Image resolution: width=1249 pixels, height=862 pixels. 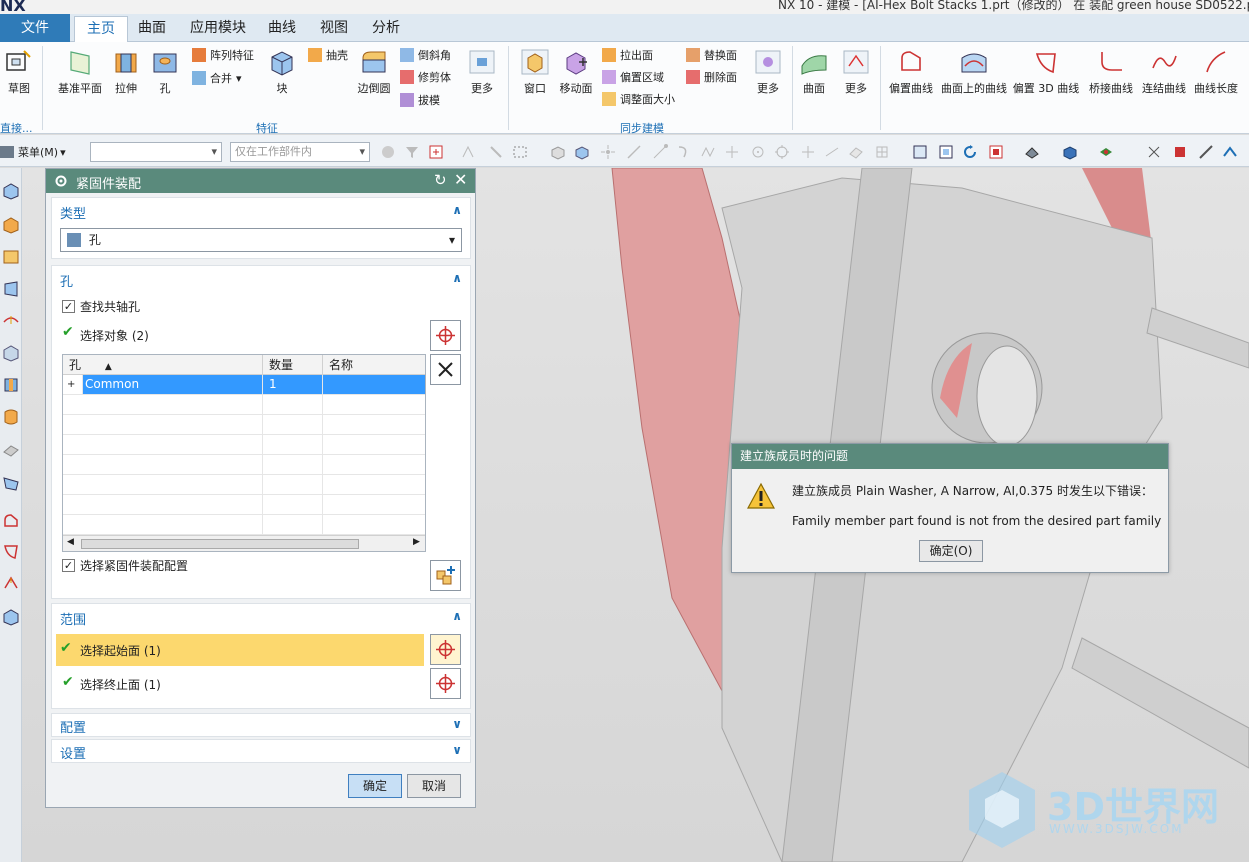 I want to click on column-header-quantity: 数量, so click(x=293, y=365).